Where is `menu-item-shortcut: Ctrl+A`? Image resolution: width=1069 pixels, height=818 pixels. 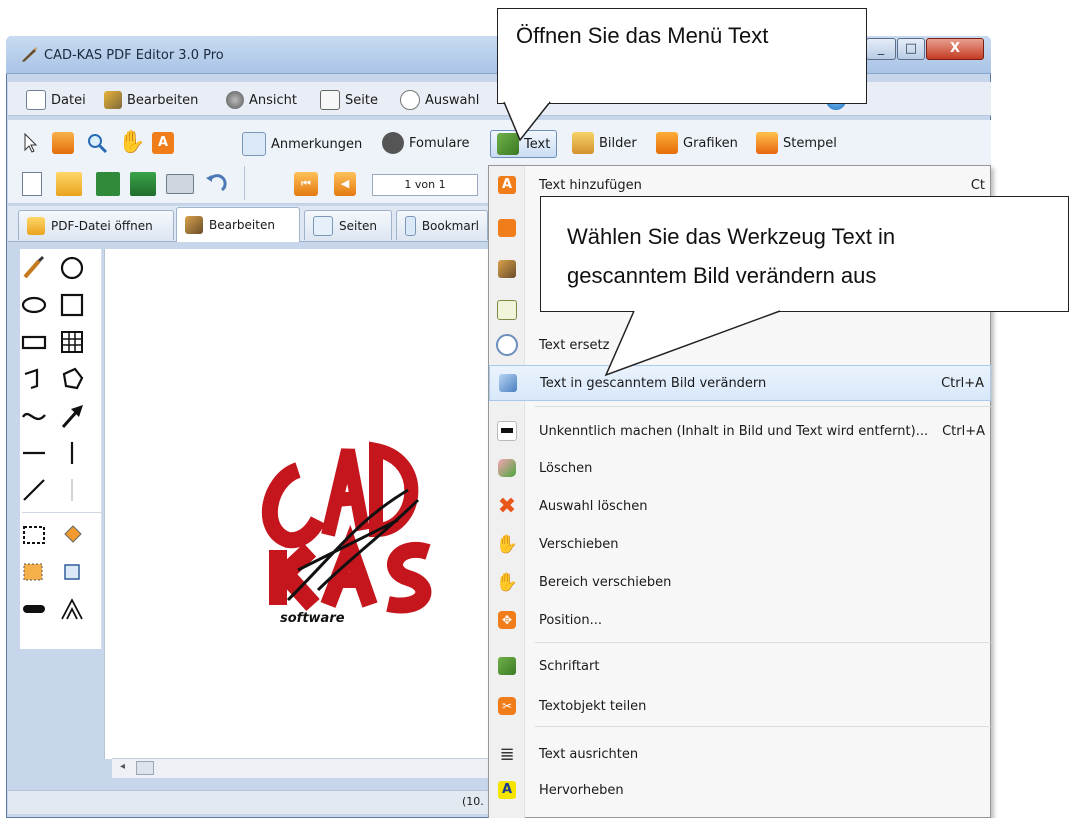 menu-item-shortcut: Ctrl+A is located at coordinates (963, 431).